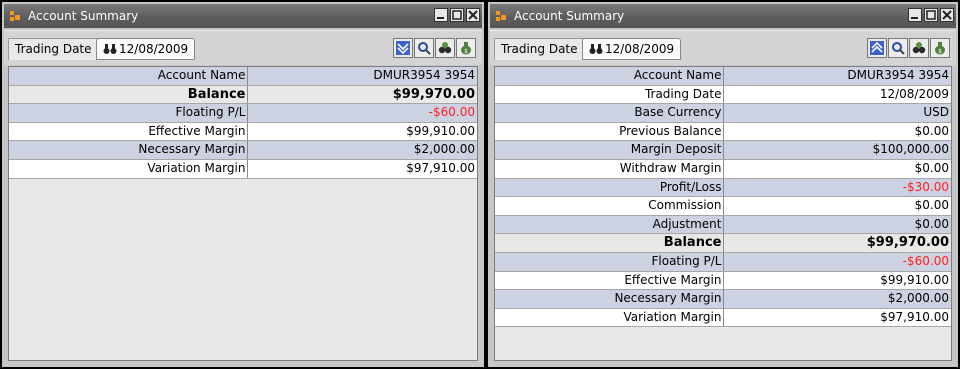 This screenshot has height=369, width=960. I want to click on row-label: Adjustment, so click(610, 224).